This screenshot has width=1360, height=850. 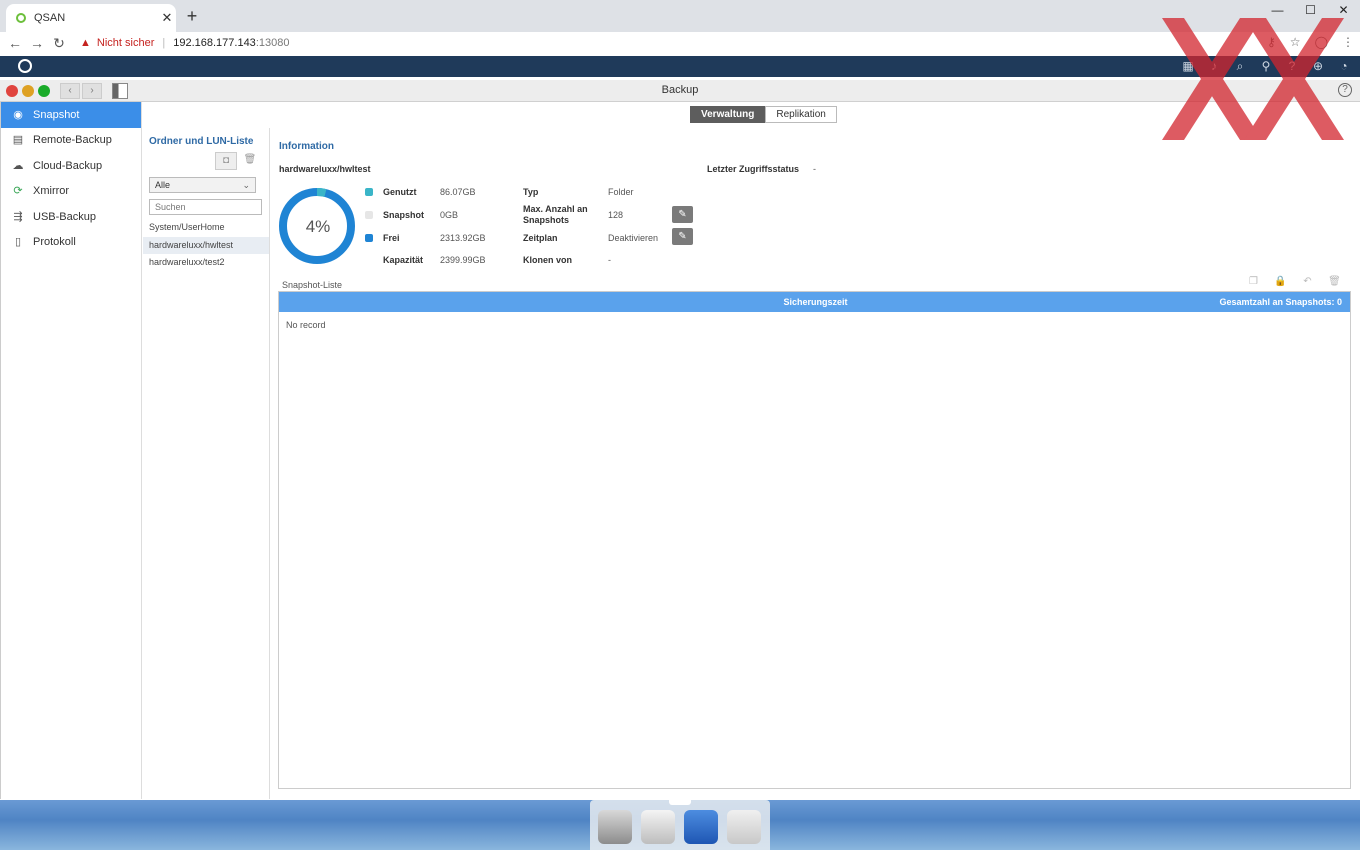 What do you see at coordinates (325, 169) in the screenshot?
I see `volume-name: hardwareluxx/hwltest` at bounding box center [325, 169].